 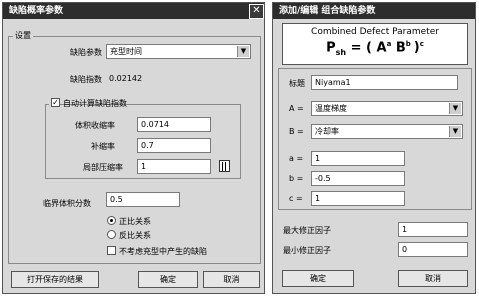 I want to click on min-factor-label: 最小修正因子, so click(x=307, y=250).